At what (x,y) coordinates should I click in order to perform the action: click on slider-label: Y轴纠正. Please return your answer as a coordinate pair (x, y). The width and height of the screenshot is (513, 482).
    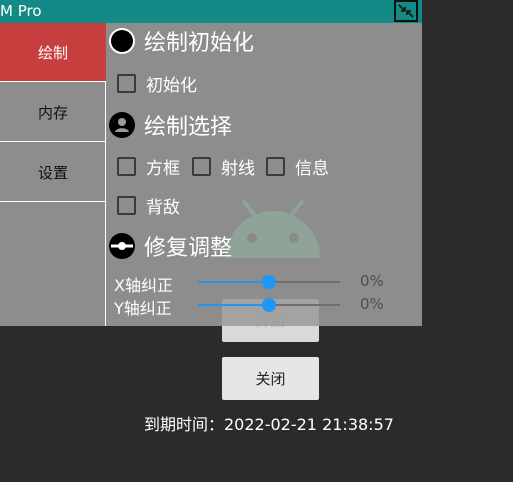
    Looking at the image, I should click on (143, 308).